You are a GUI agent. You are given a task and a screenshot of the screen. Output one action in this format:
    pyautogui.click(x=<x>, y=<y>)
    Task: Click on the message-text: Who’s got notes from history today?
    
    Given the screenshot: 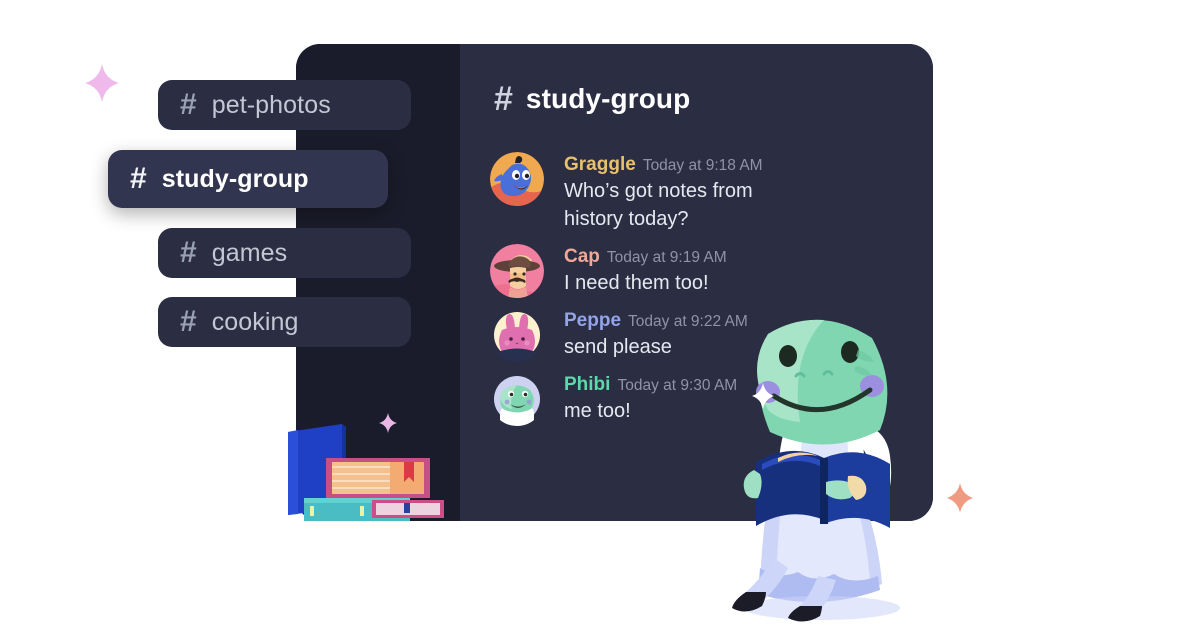 What is the action you would take?
    pyautogui.click(x=658, y=205)
    